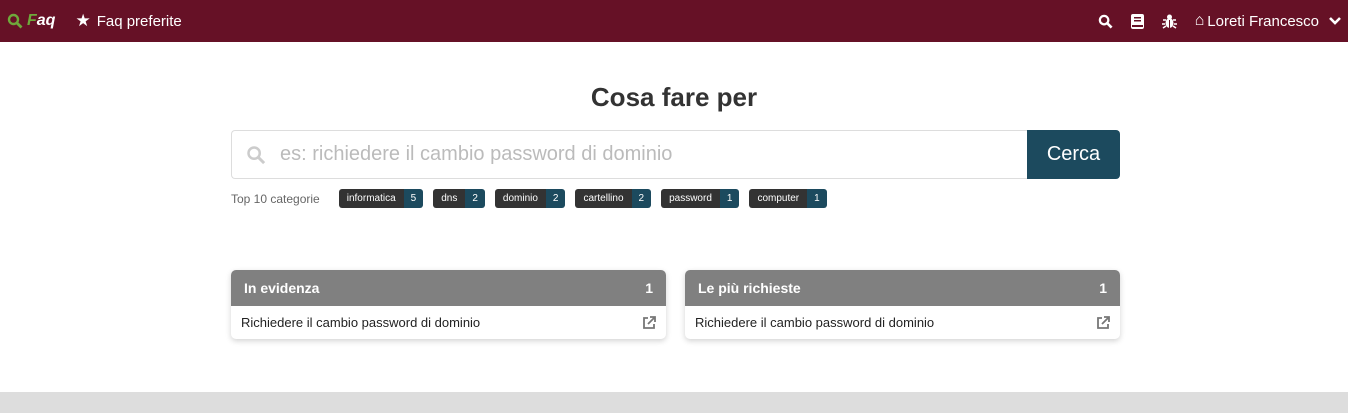  I want to click on category-name: dns, so click(449, 198).